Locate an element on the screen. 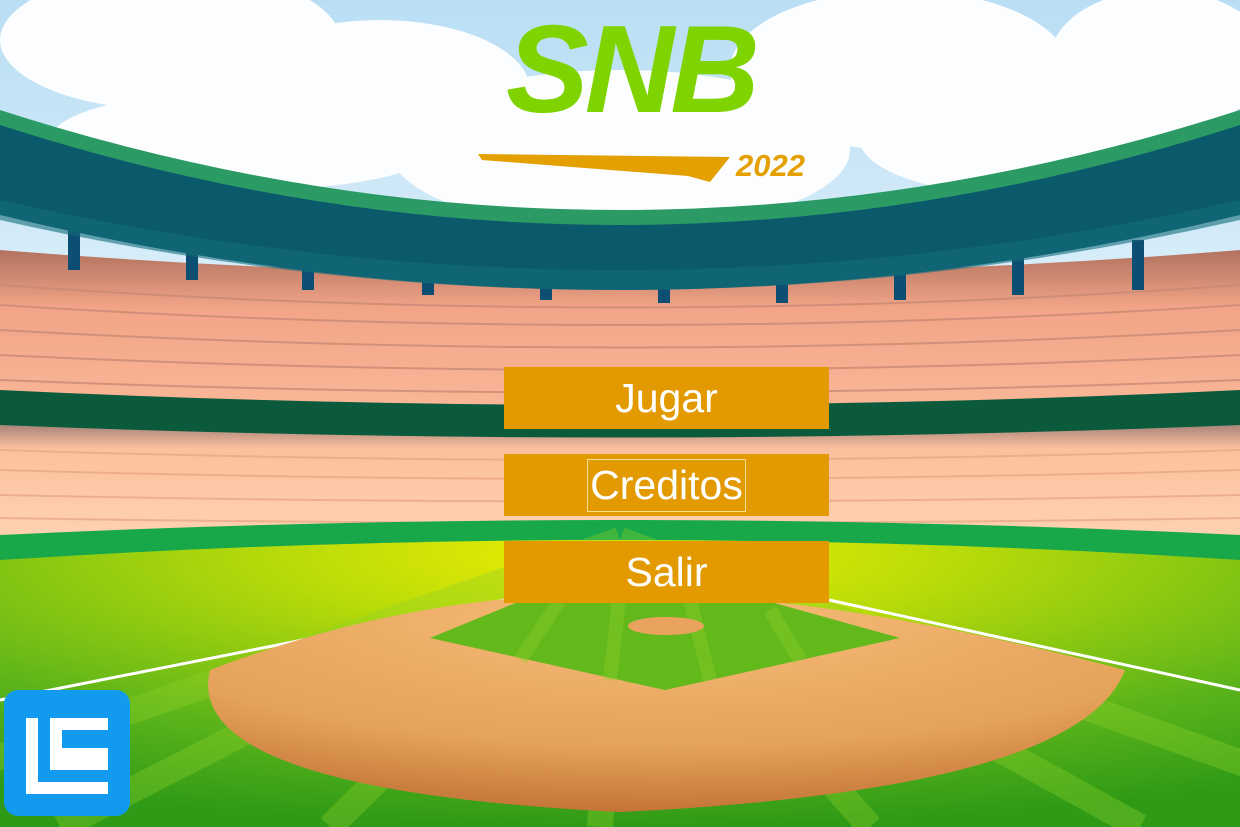 This screenshot has height=827, width=1240. exit-button: Salir is located at coordinates (666, 572).